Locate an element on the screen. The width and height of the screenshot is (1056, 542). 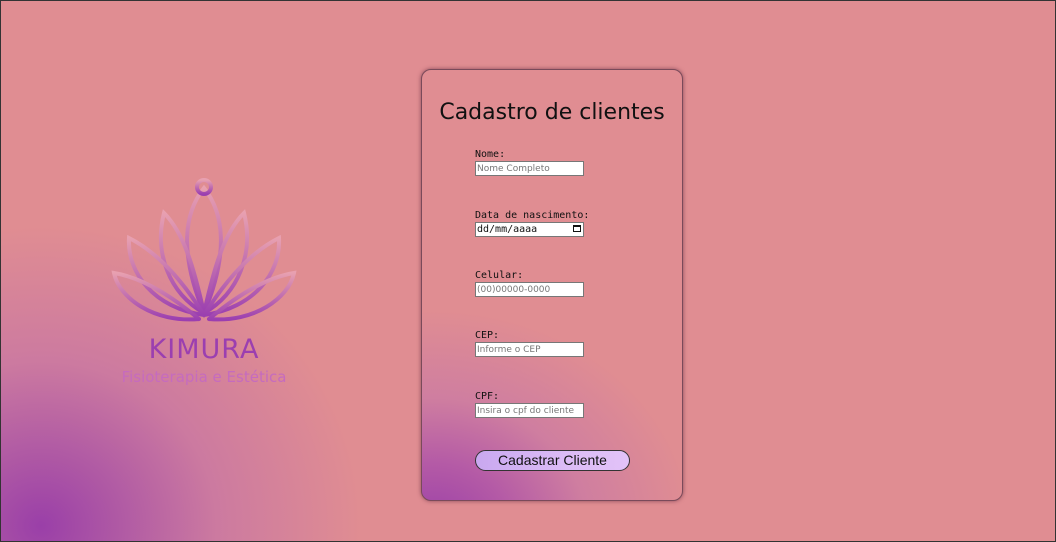
birthdate-label: Data de nascimento: is located at coordinates (532, 215).